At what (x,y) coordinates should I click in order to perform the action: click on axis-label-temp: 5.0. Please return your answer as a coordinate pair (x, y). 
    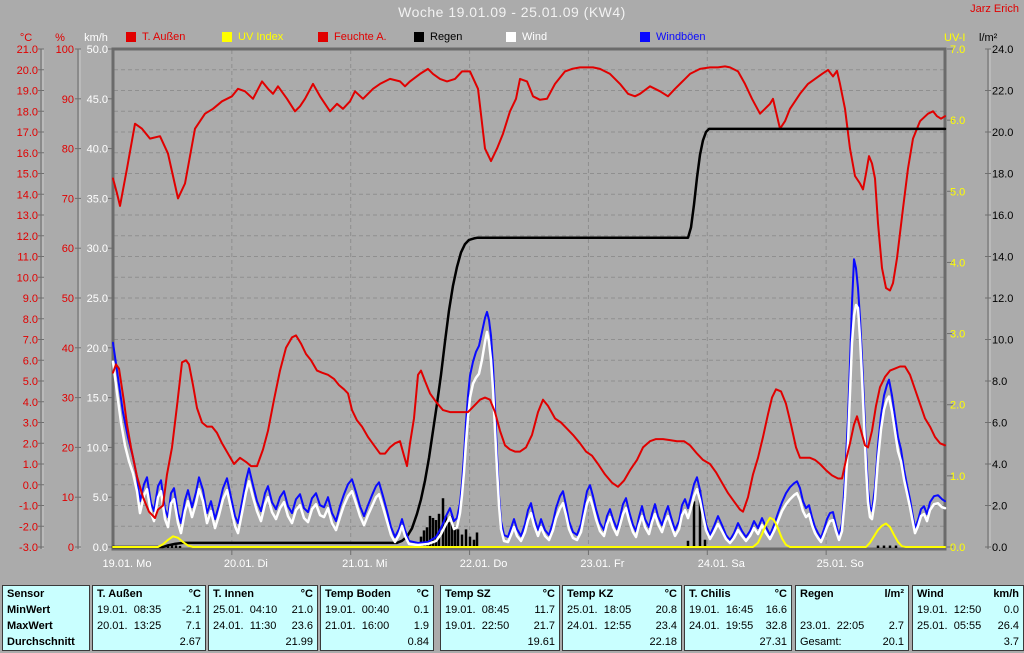
    Looking at the image, I should click on (30, 382).